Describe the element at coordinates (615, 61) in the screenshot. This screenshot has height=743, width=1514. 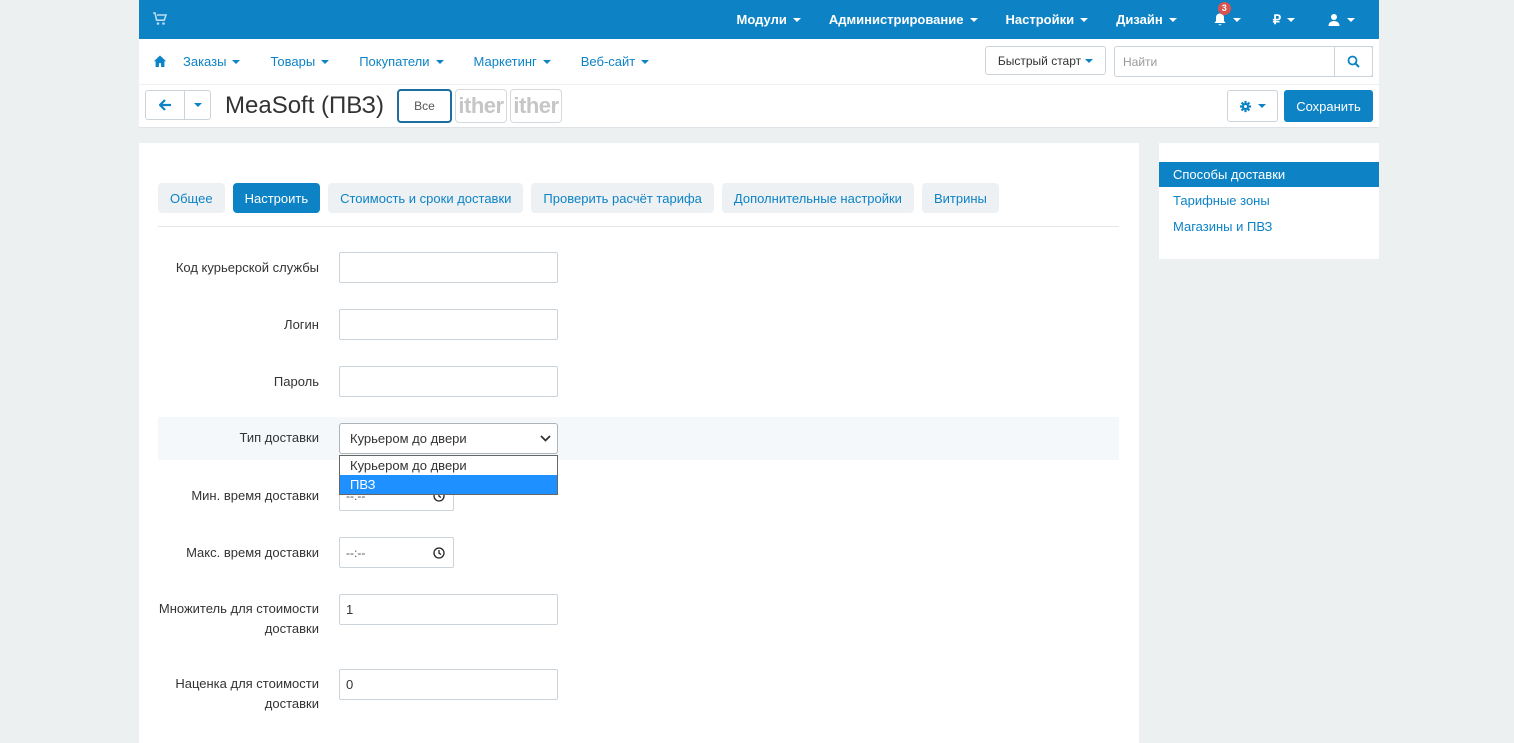
I see `nav-item-website: Веб-сайт` at that location.